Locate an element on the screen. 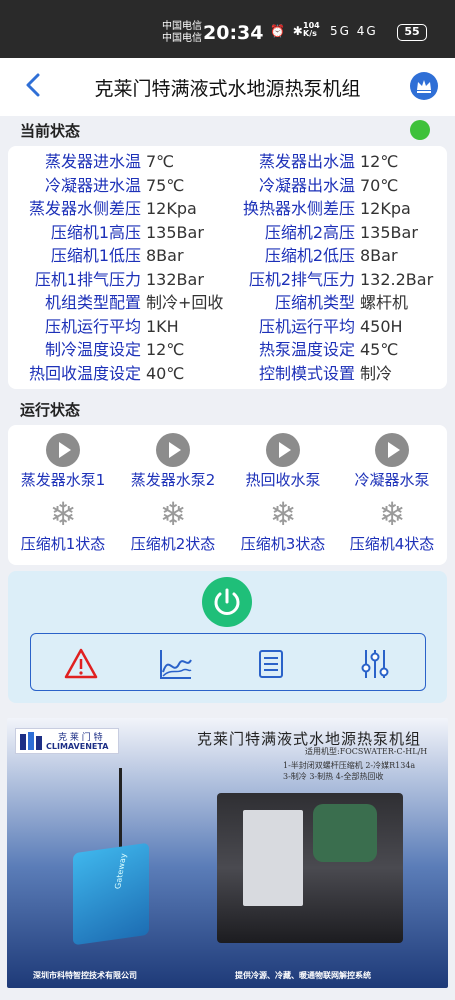 The image size is (455, 1000). status-time: 20:34 is located at coordinates (233, 33).